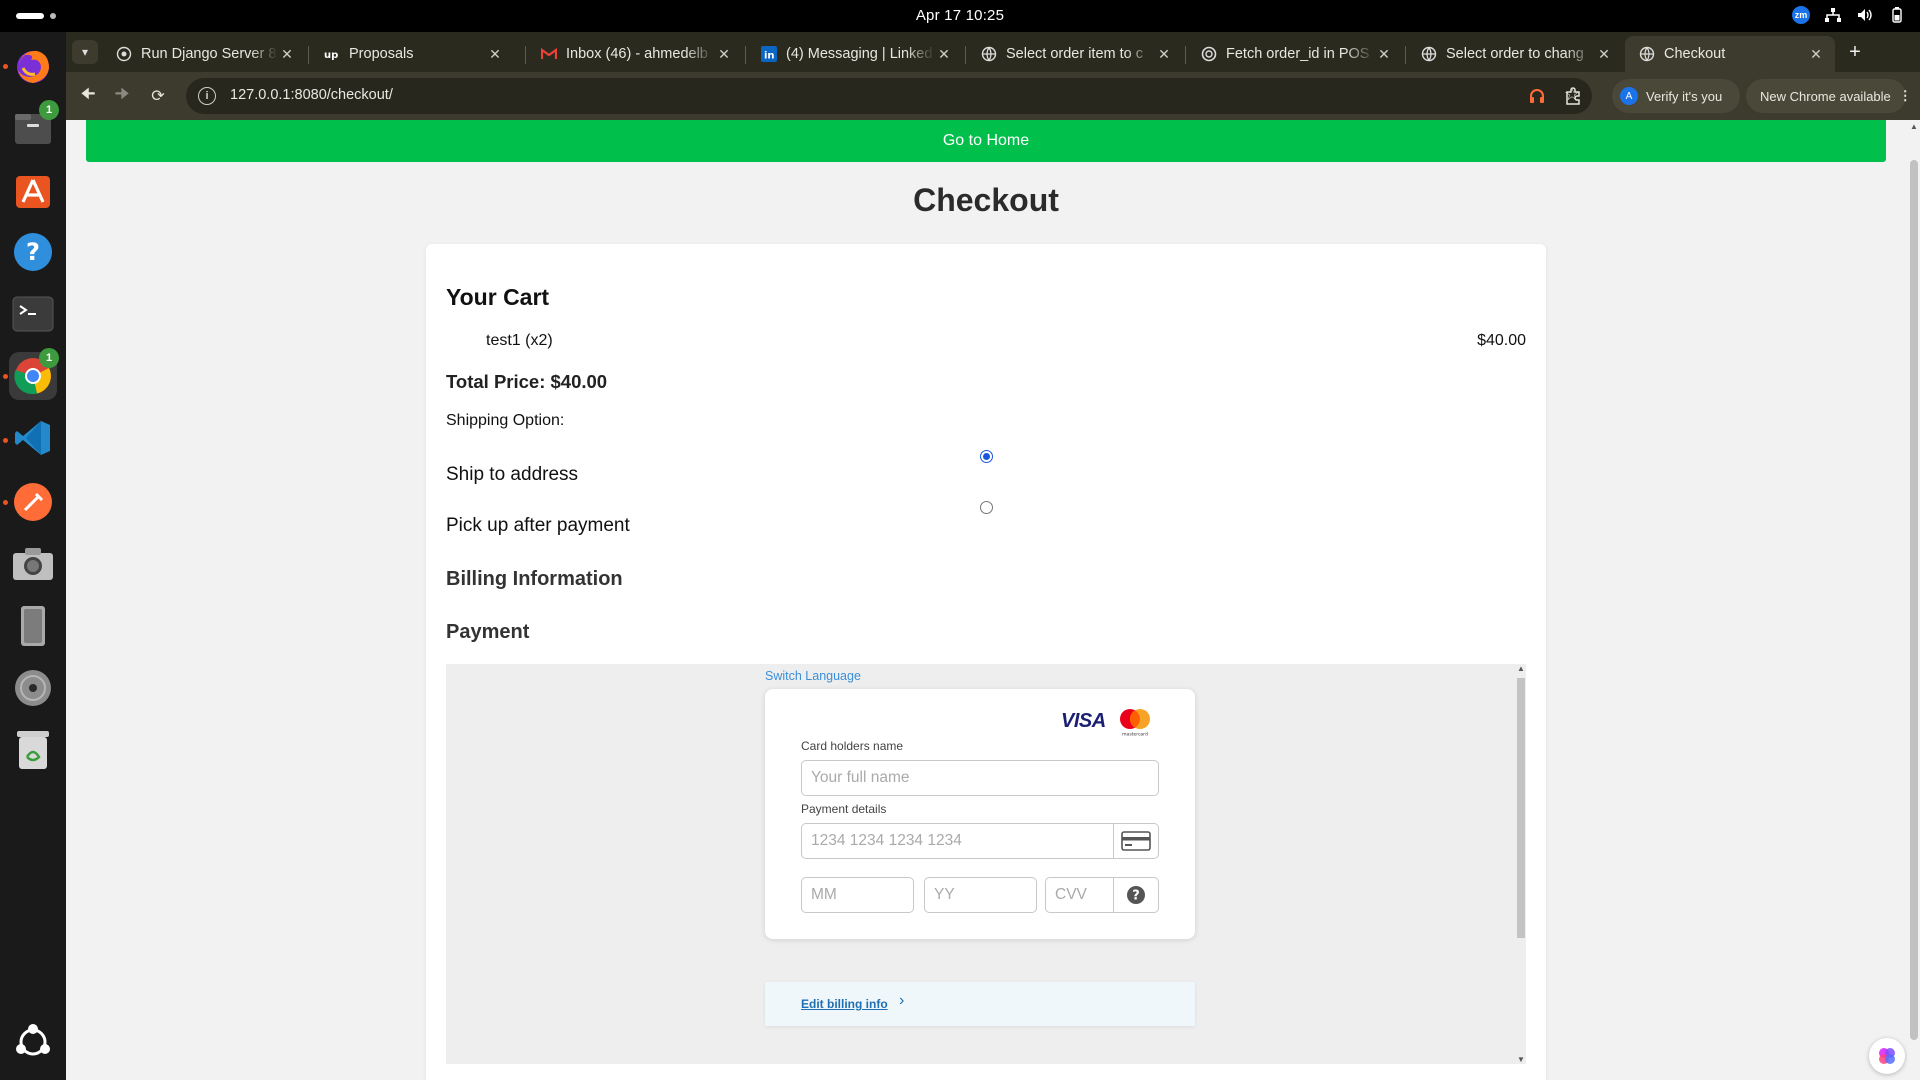 Image resolution: width=1920 pixels, height=1080 pixels. I want to click on switch-language-link: Switch Language, so click(813, 676).